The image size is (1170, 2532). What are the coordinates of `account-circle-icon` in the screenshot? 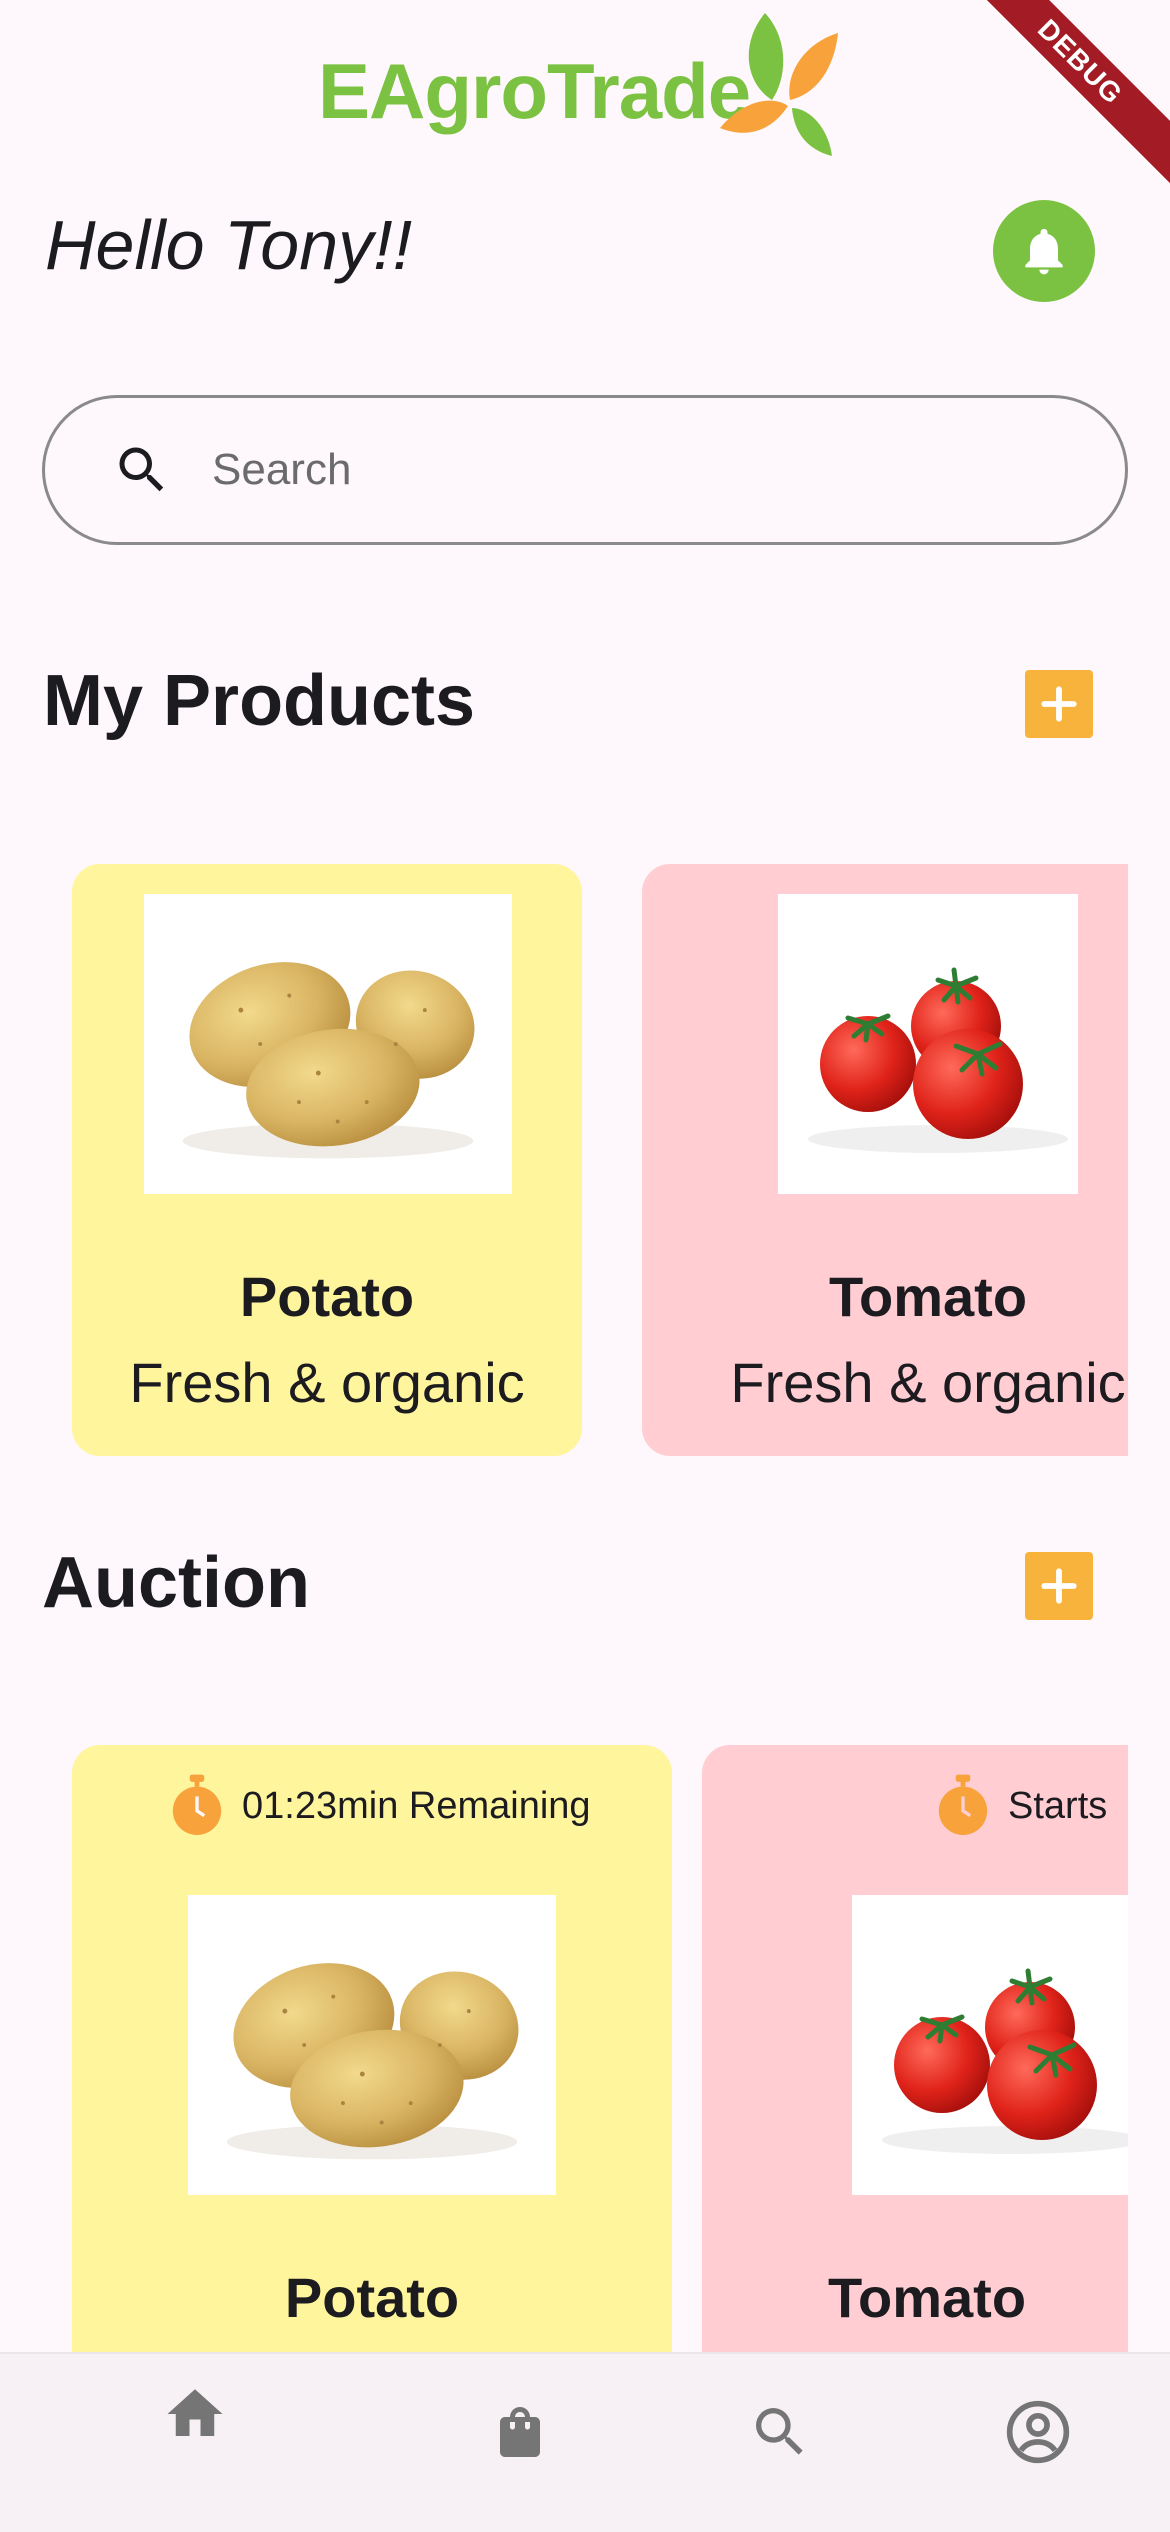 It's located at (1038, 2432).